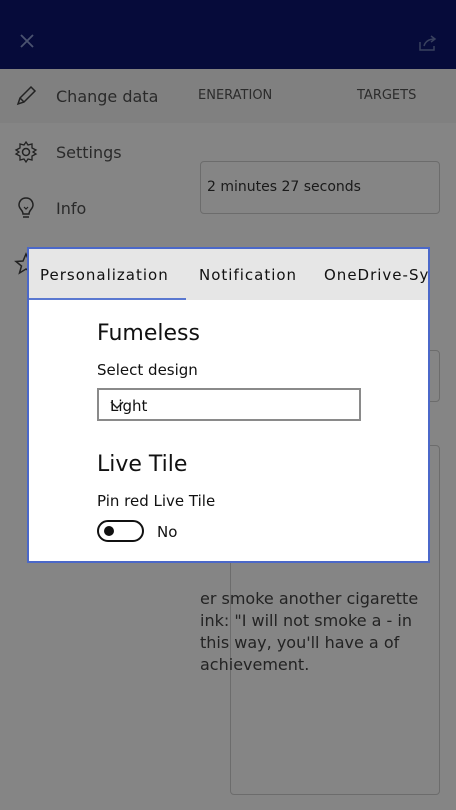 The image size is (456, 810). I want to click on toggle-state-text: No, so click(167, 532).